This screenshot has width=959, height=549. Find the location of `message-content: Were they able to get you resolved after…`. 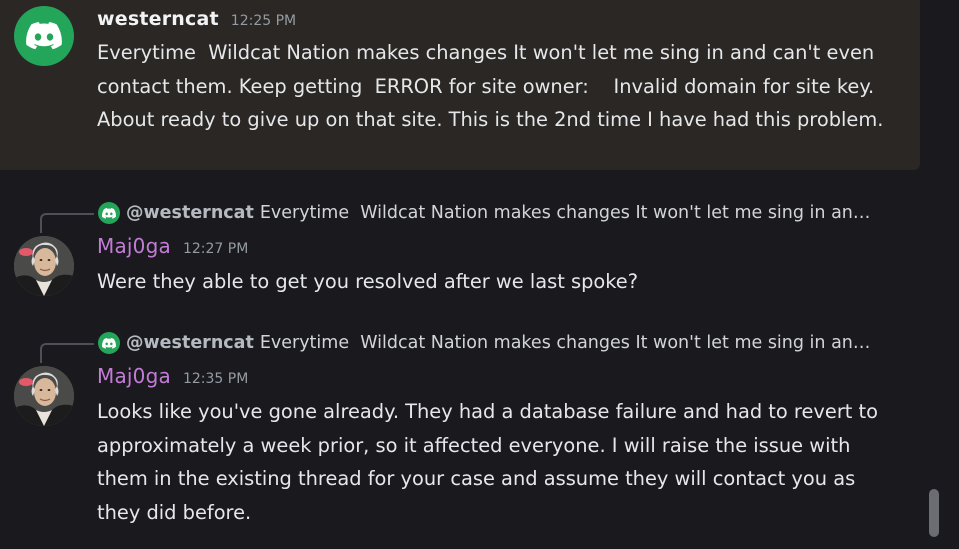

message-content: Were they able to get you resolved after… is located at coordinates (368, 281).